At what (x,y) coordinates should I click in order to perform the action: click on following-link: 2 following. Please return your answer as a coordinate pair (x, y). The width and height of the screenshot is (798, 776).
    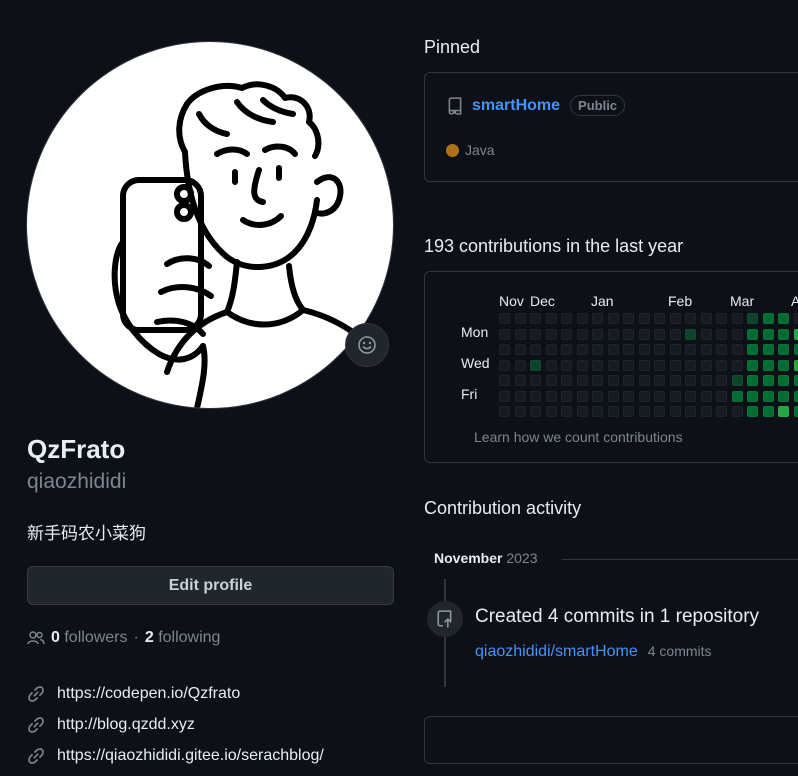
    Looking at the image, I should click on (183, 638).